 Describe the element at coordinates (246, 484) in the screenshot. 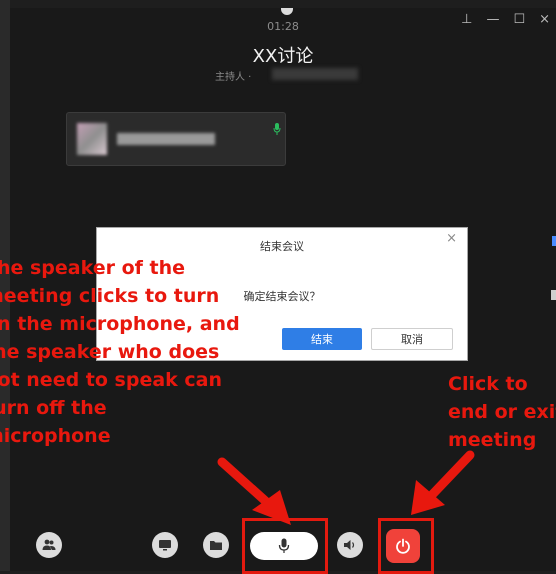

I see `arrow-to-microphone` at that location.